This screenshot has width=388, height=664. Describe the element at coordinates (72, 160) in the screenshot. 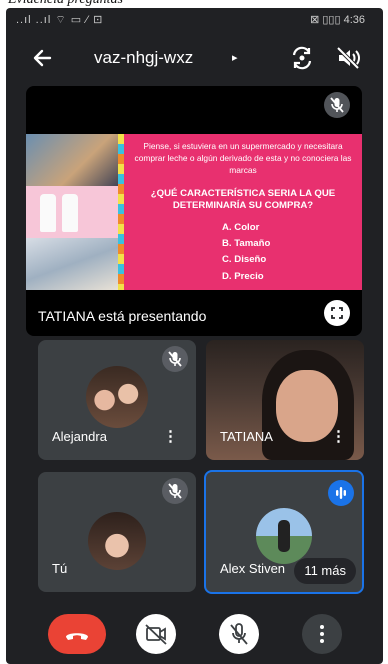

I see `supermarket-photo` at that location.